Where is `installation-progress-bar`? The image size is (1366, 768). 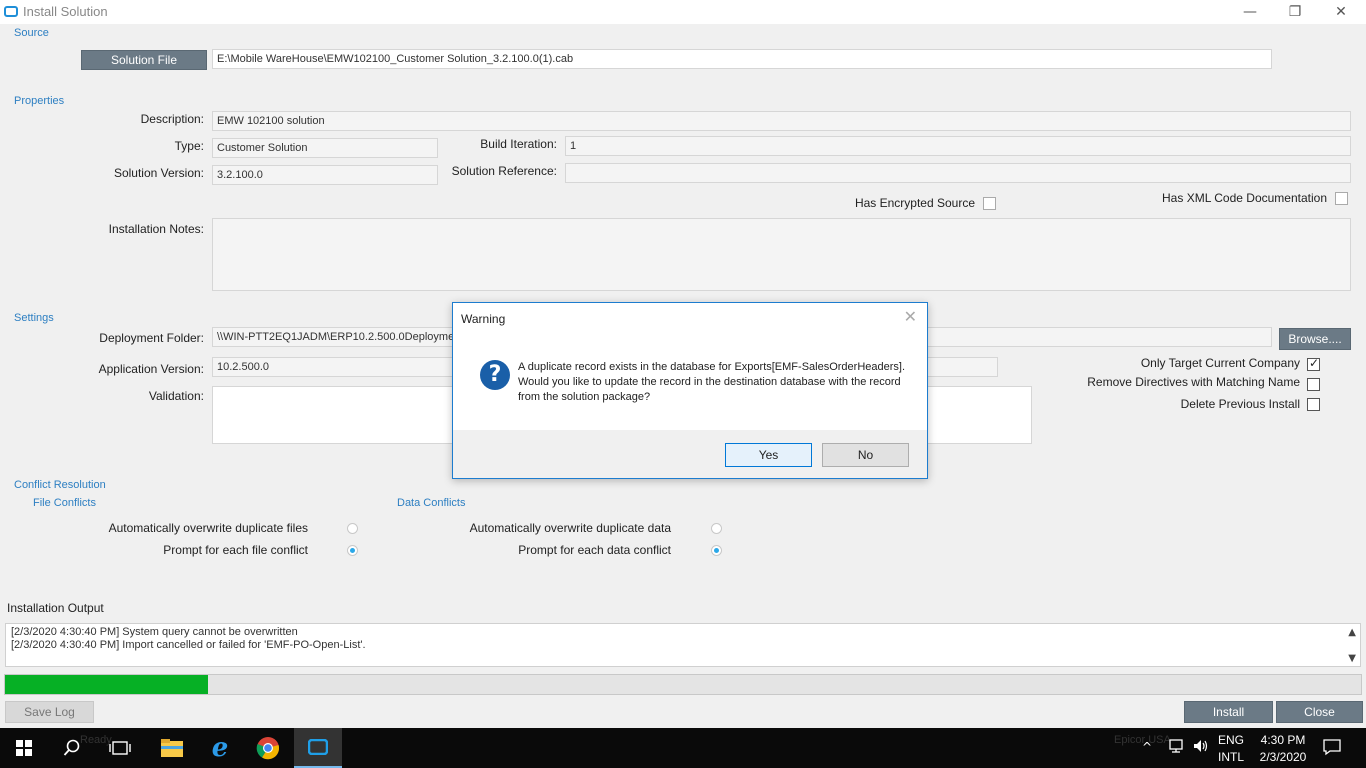
installation-progress-bar is located at coordinates (683, 684).